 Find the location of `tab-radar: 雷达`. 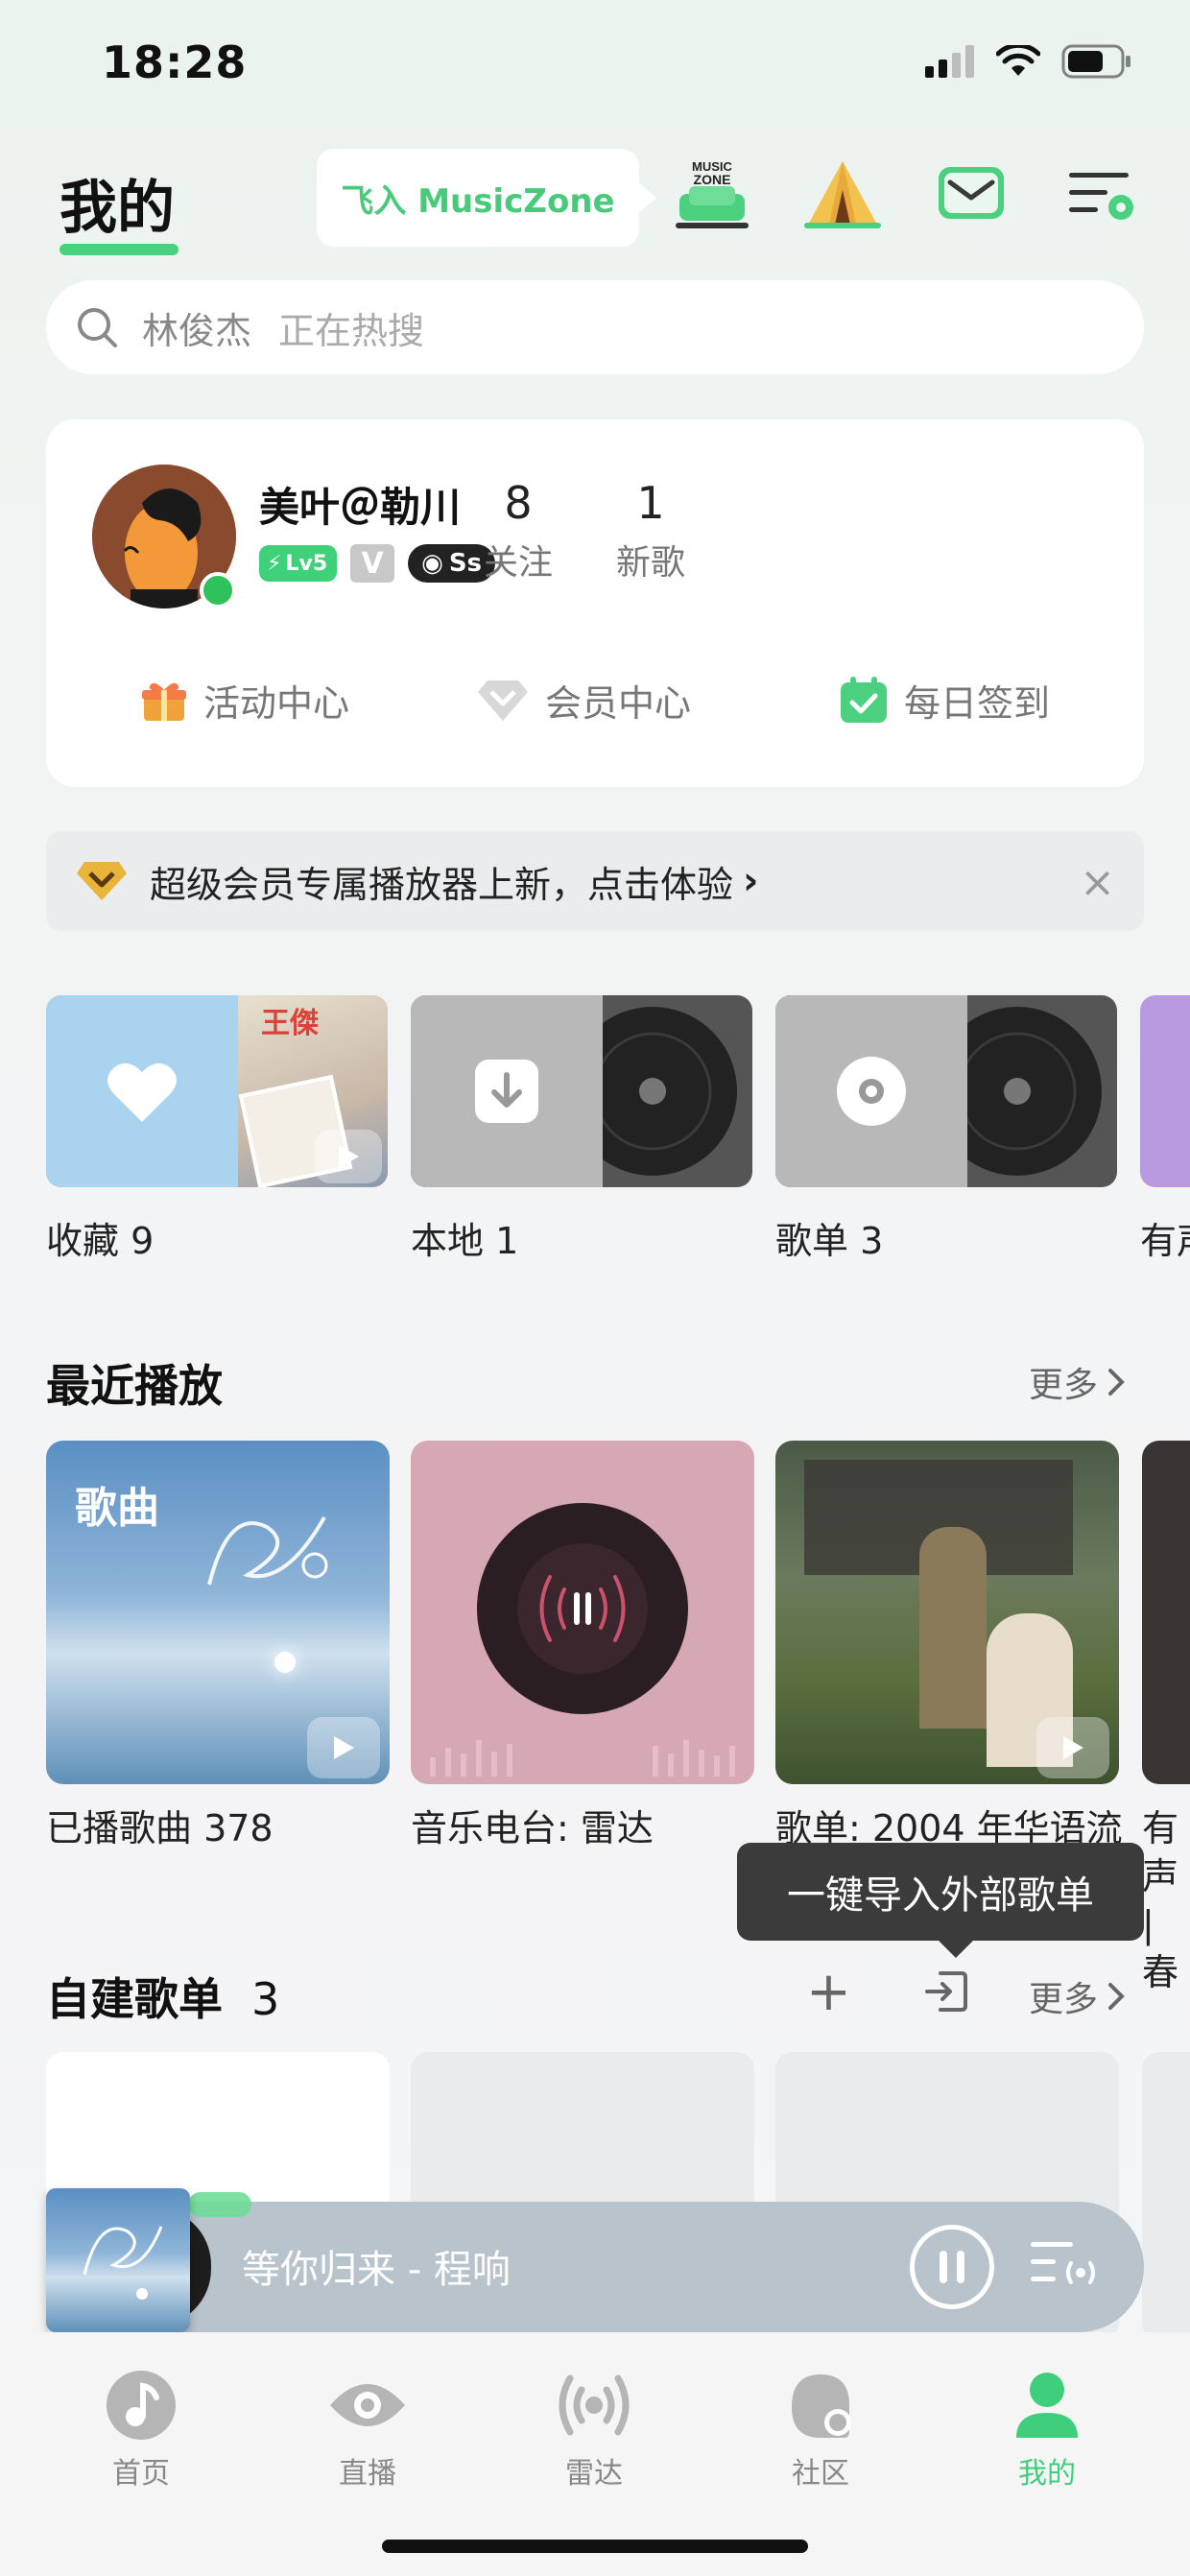

tab-radar: 雷达 is located at coordinates (594, 2430).